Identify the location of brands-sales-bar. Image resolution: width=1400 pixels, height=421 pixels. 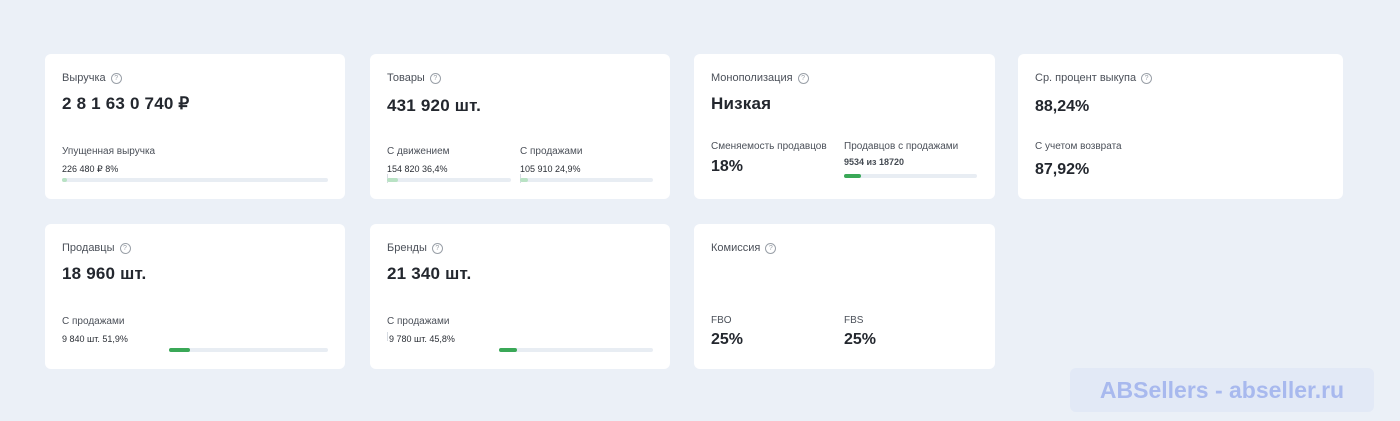
(576, 350).